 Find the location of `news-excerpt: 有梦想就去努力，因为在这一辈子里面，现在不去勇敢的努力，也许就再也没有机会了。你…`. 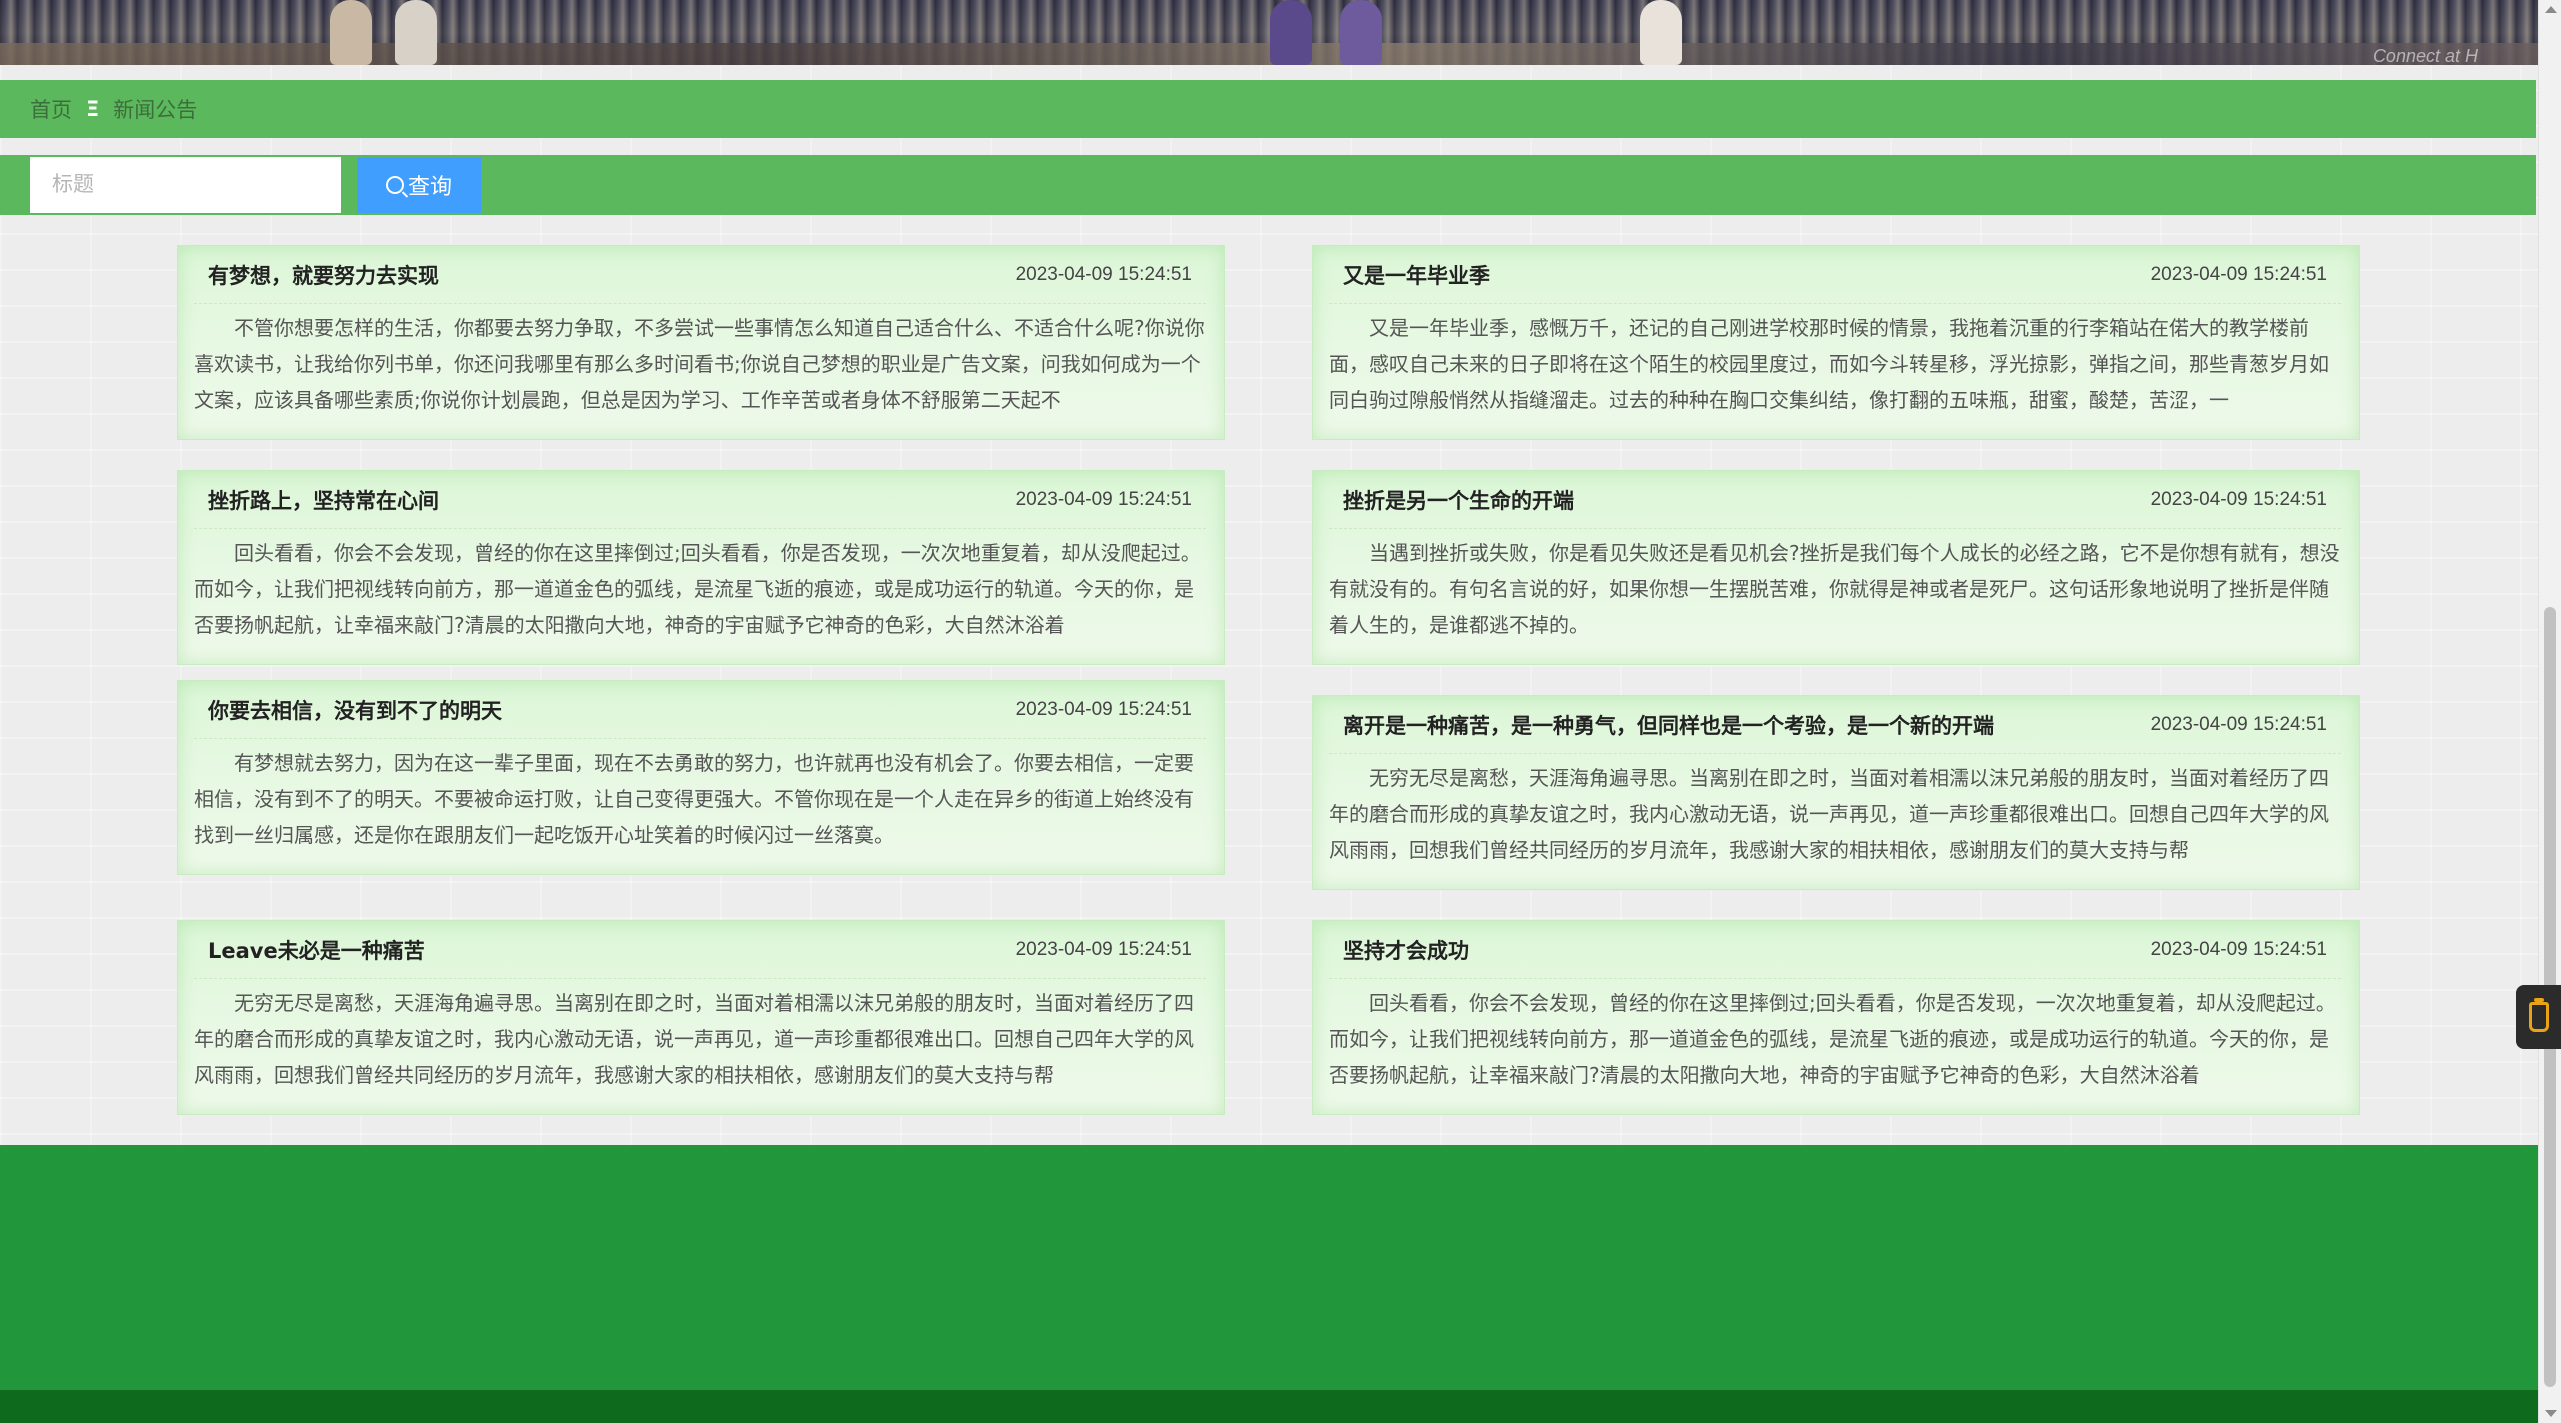

news-excerpt: 有梦想就去努力，因为在这一辈子里面，现在不去勇敢的努力，也许就再也没有机会了。你… is located at coordinates (694, 799).